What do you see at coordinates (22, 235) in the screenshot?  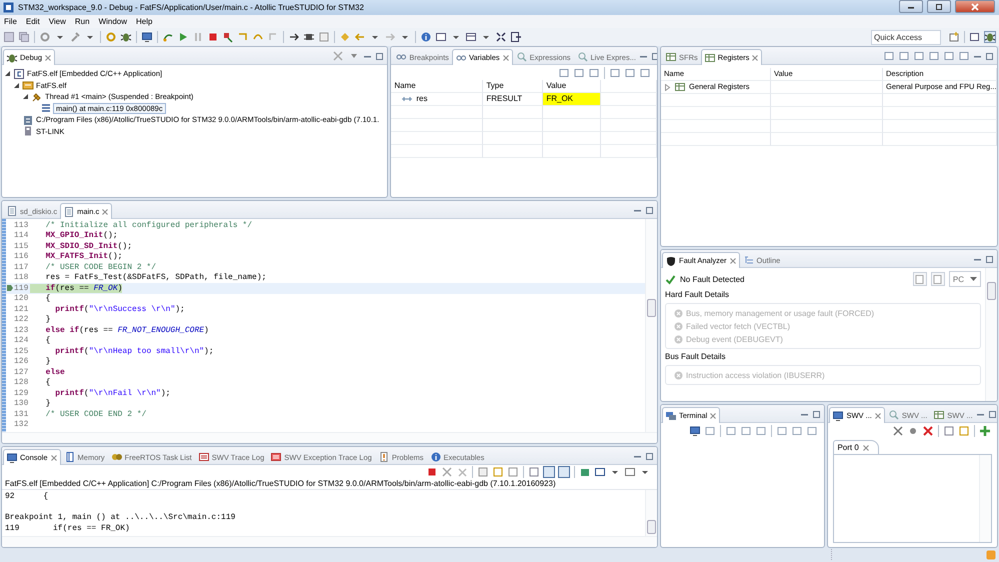 I see `line-number: 114` at bounding box center [22, 235].